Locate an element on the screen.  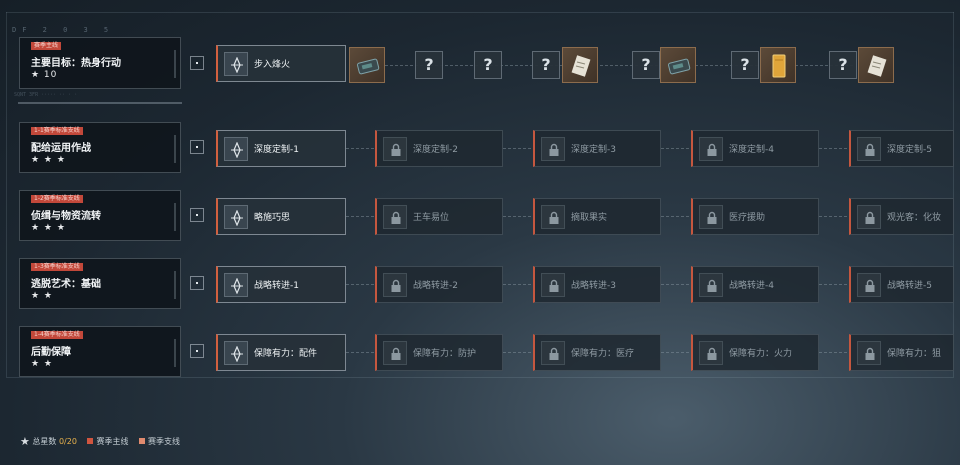
task-node-4-4: 保障有力：狙 is located at coordinates (901, 352).